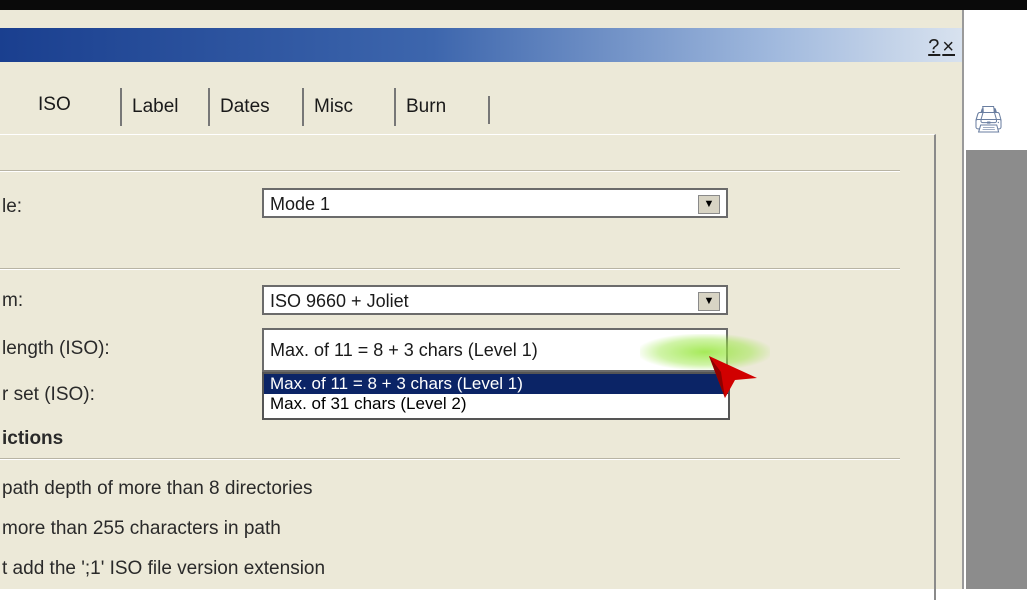 This screenshot has width=1027, height=600. What do you see at coordinates (33, 438) in the screenshot?
I see `restrictions-heading: ictions` at bounding box center [33, 438].